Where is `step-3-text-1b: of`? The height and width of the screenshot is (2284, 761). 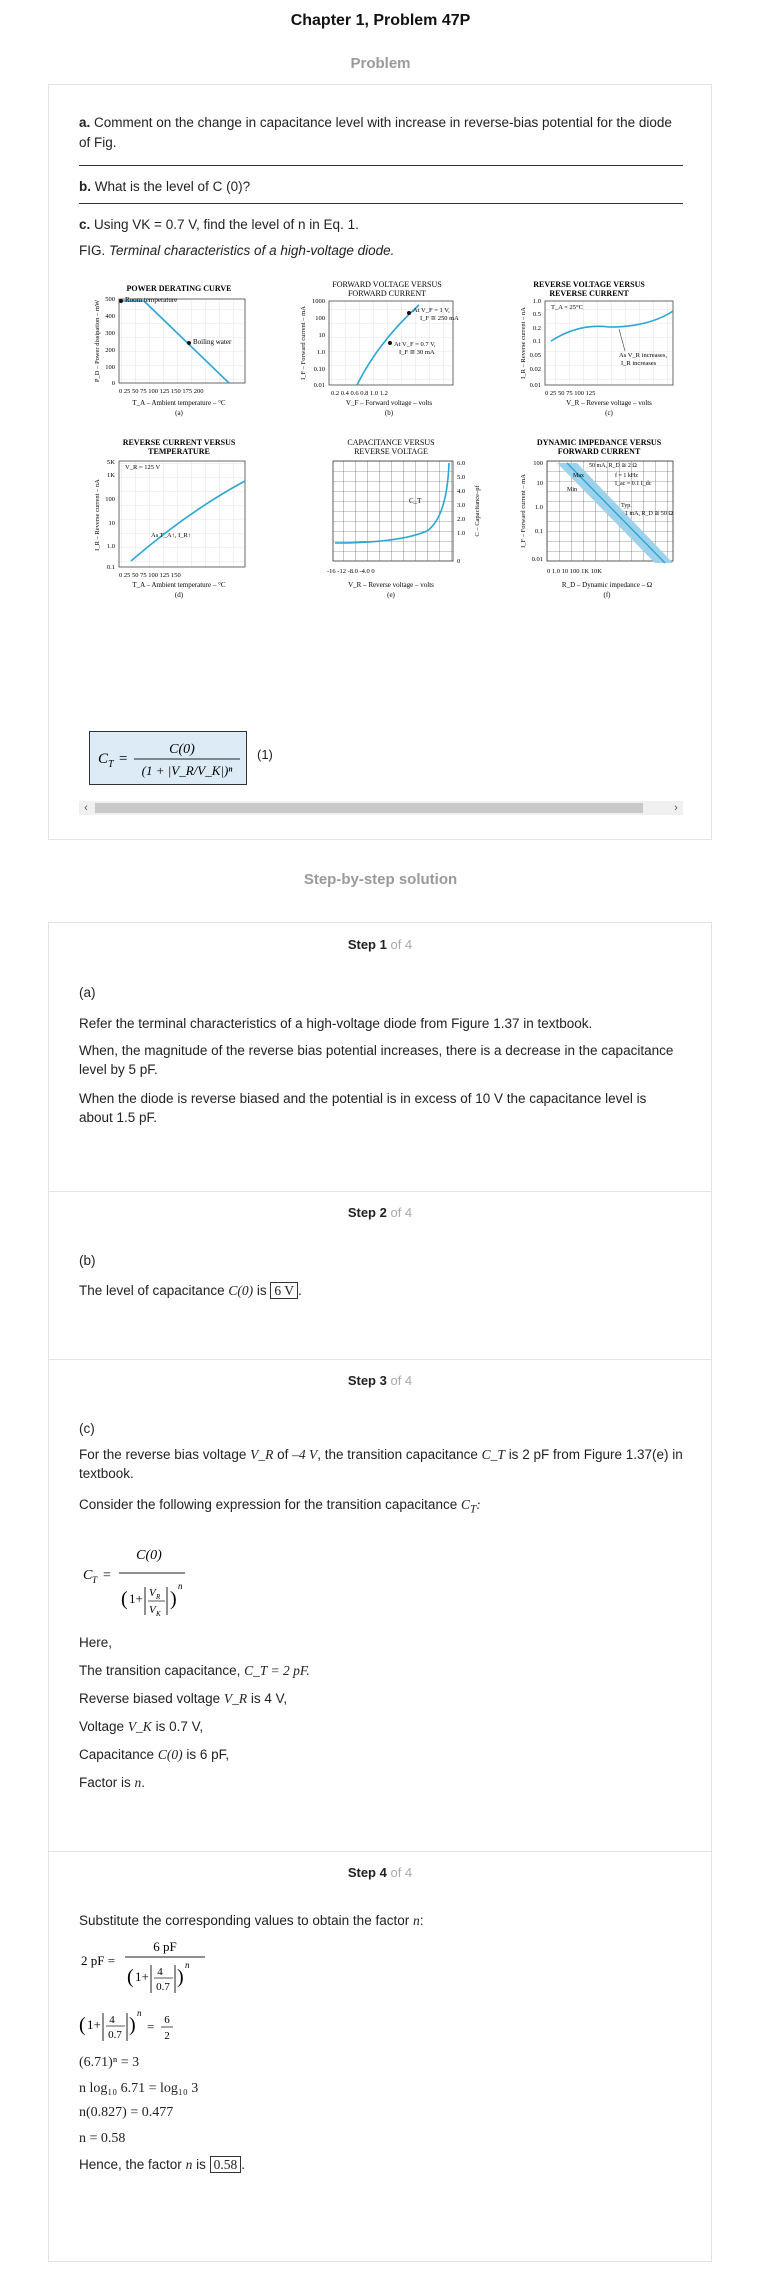 step-3-text-1b: of is located at coordinates (283, 1454).